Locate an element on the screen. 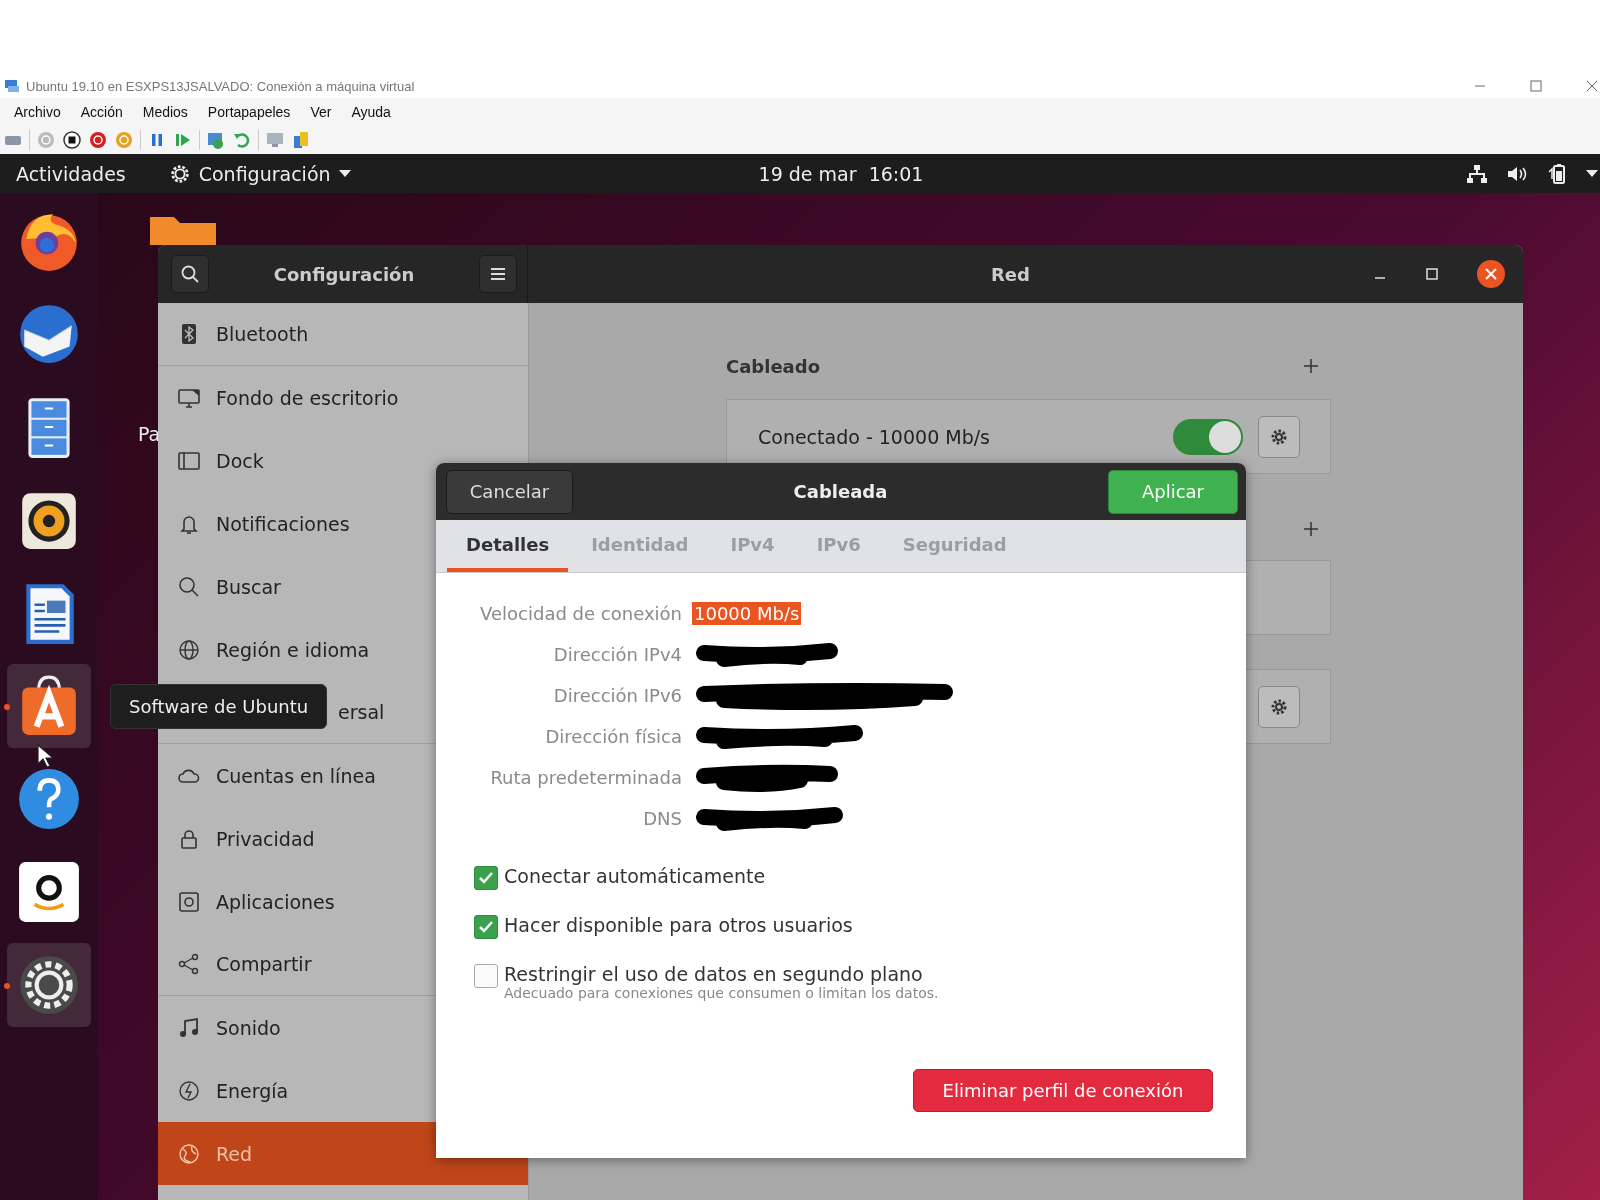  menu-item: Acción is located at coordinates (101, 112).